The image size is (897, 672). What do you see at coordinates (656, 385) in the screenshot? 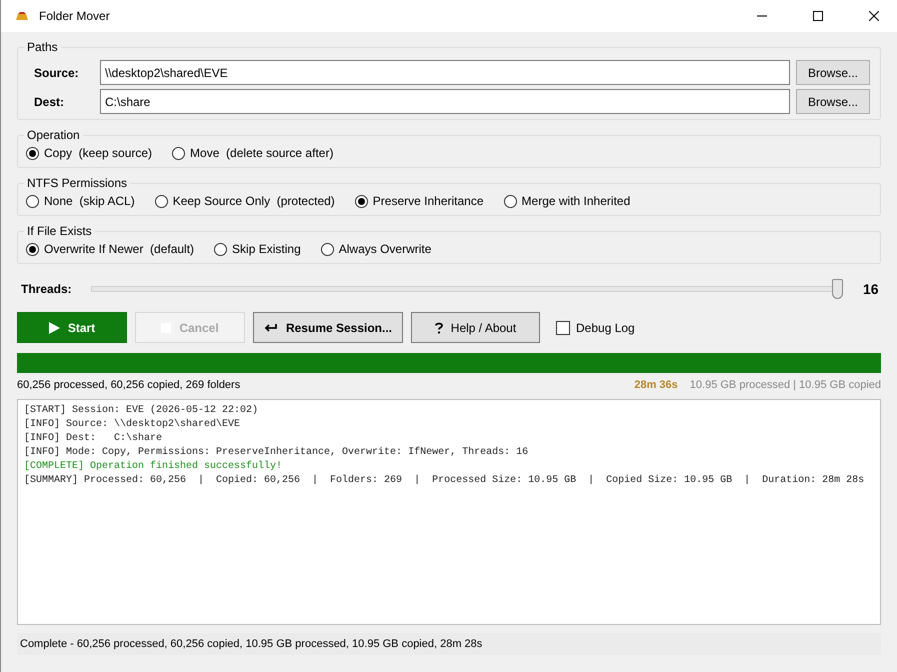
I see `elapsed-time: 28m 36s` at bounding box center [656, 385].